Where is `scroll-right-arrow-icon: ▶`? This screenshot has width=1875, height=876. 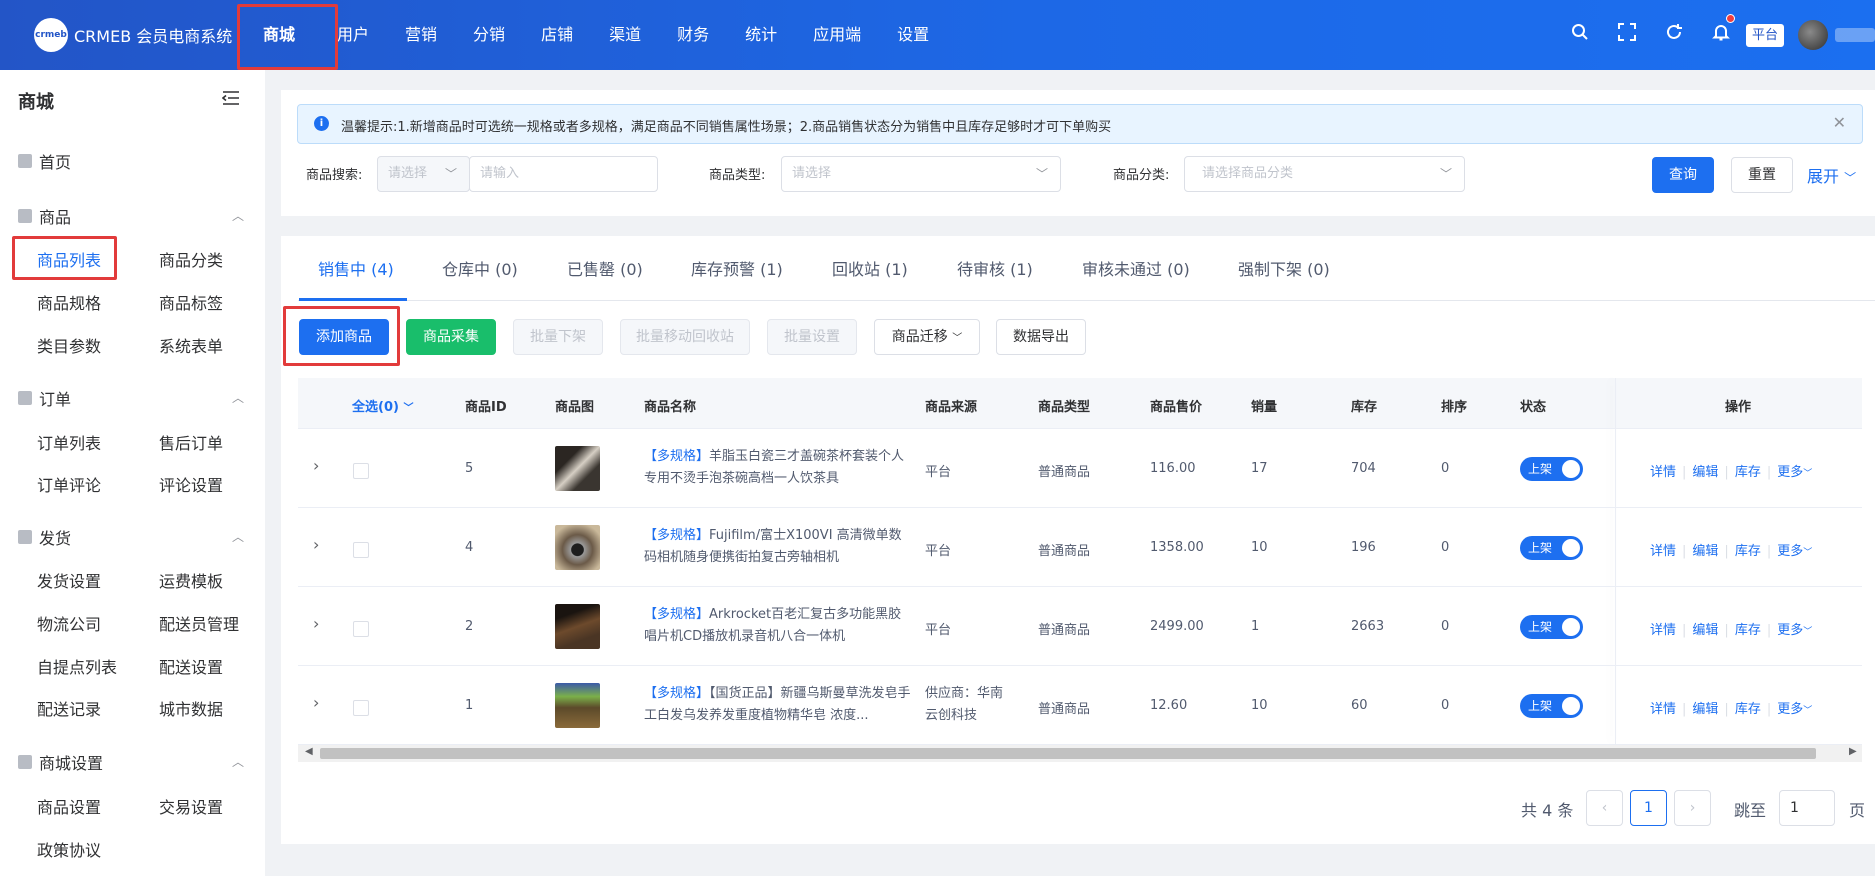
scroll-right-arrow-icon: ▶ is located at coordinates (1853, 751).